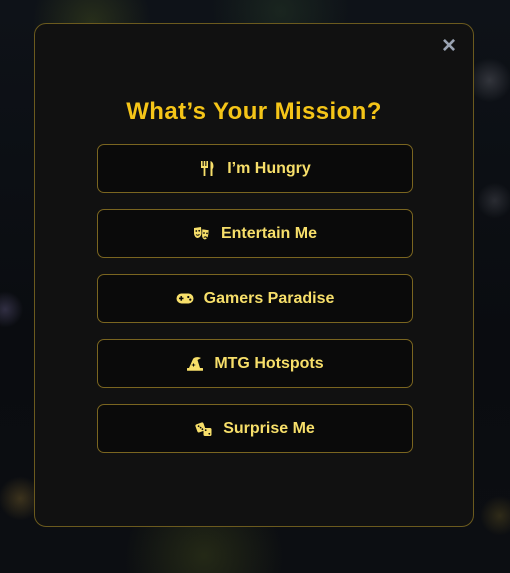 This screenshot has height=573, width=510. Describe the element at coordinates (202, 234) in the screenshot. I see `theater-masks-icon` at that location.